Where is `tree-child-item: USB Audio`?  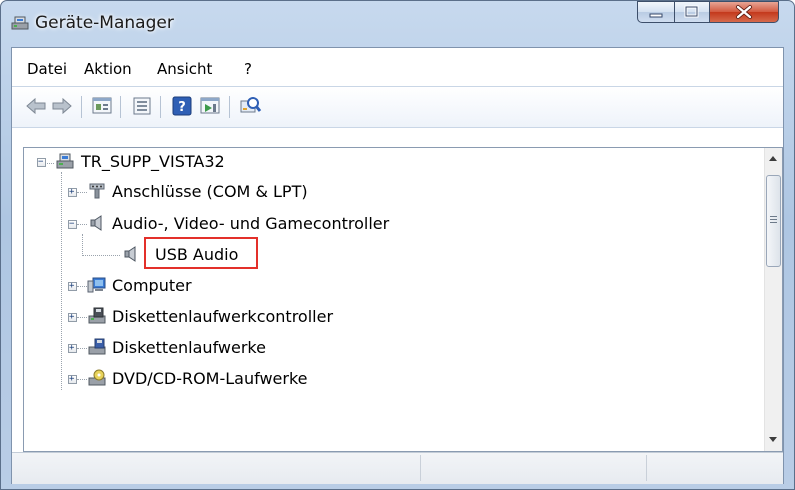 tree-child-item: USB Audio is located at coordinates (174, 253).